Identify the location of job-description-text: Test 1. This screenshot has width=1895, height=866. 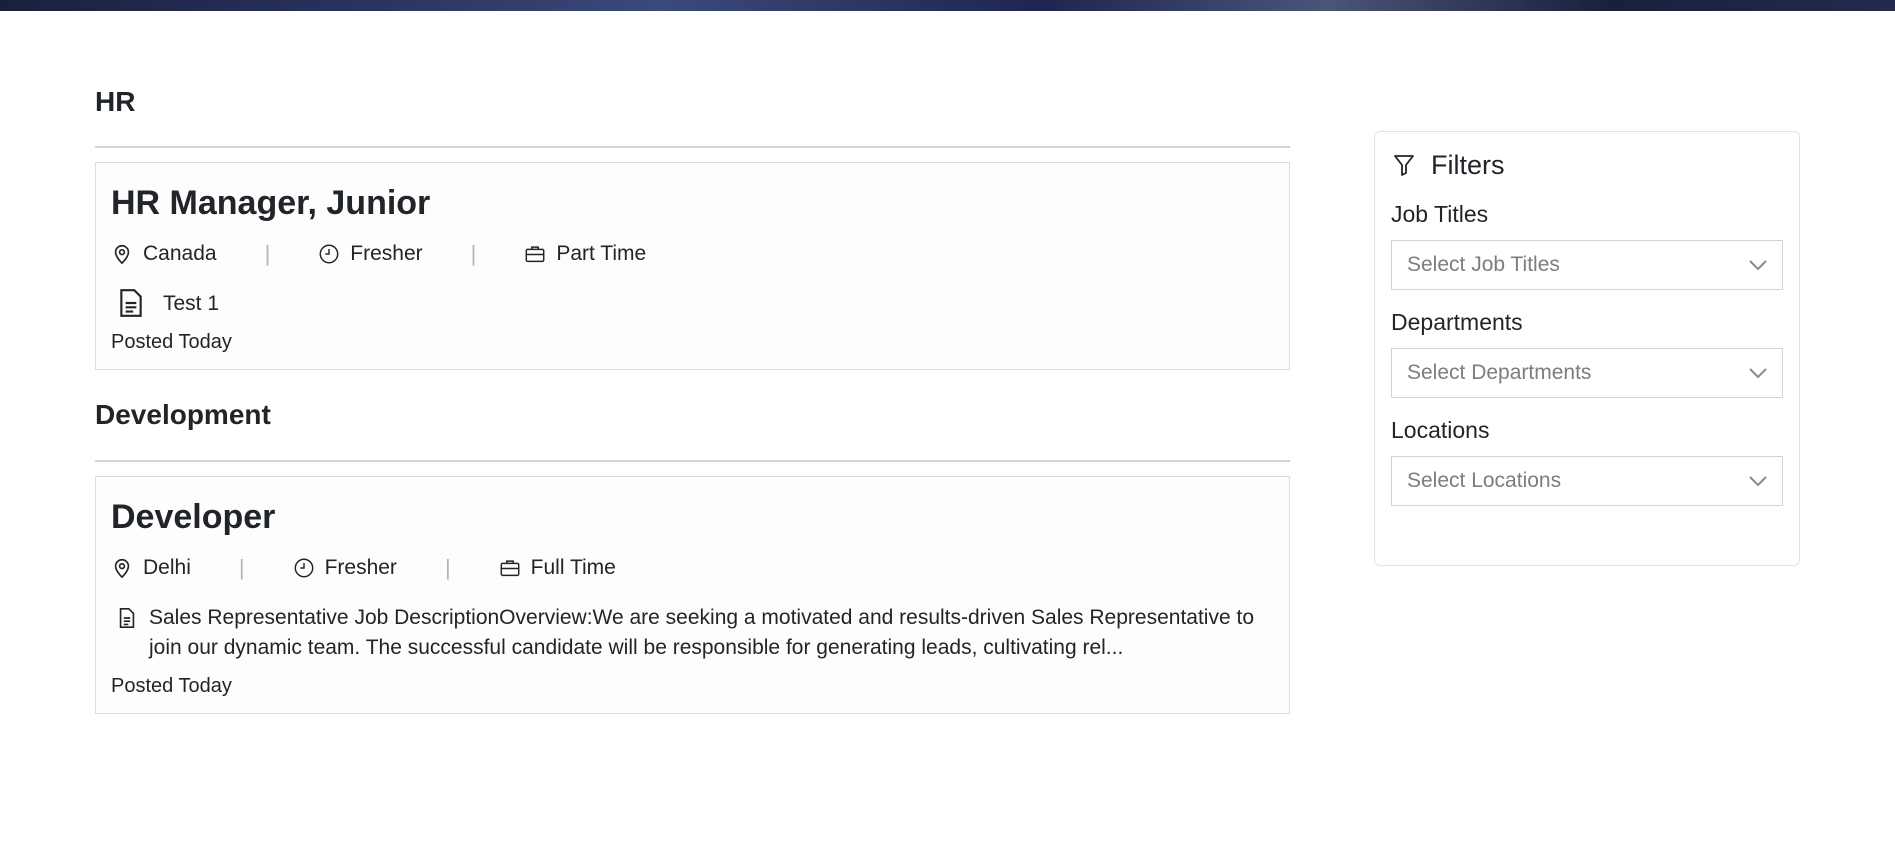
(191, 303).